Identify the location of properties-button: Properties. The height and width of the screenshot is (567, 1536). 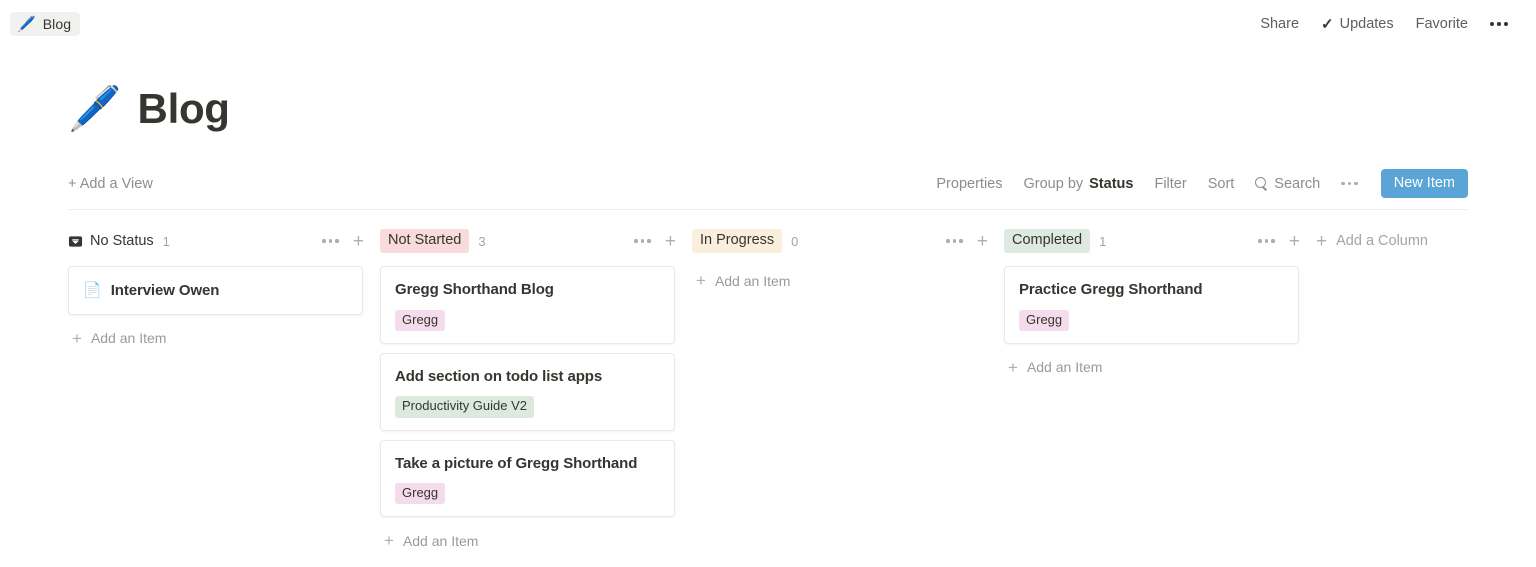
(969, 184).